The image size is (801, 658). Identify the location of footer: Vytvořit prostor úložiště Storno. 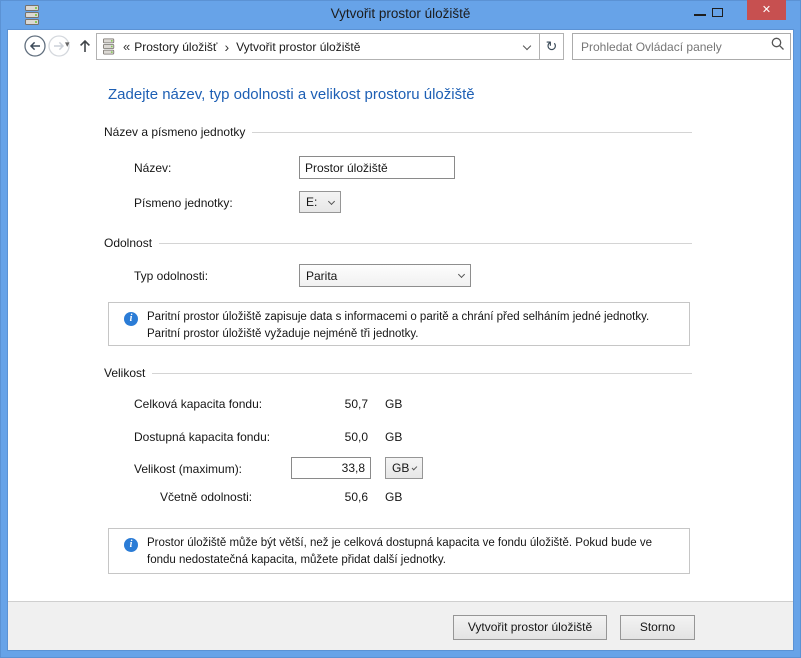
(400, 626).